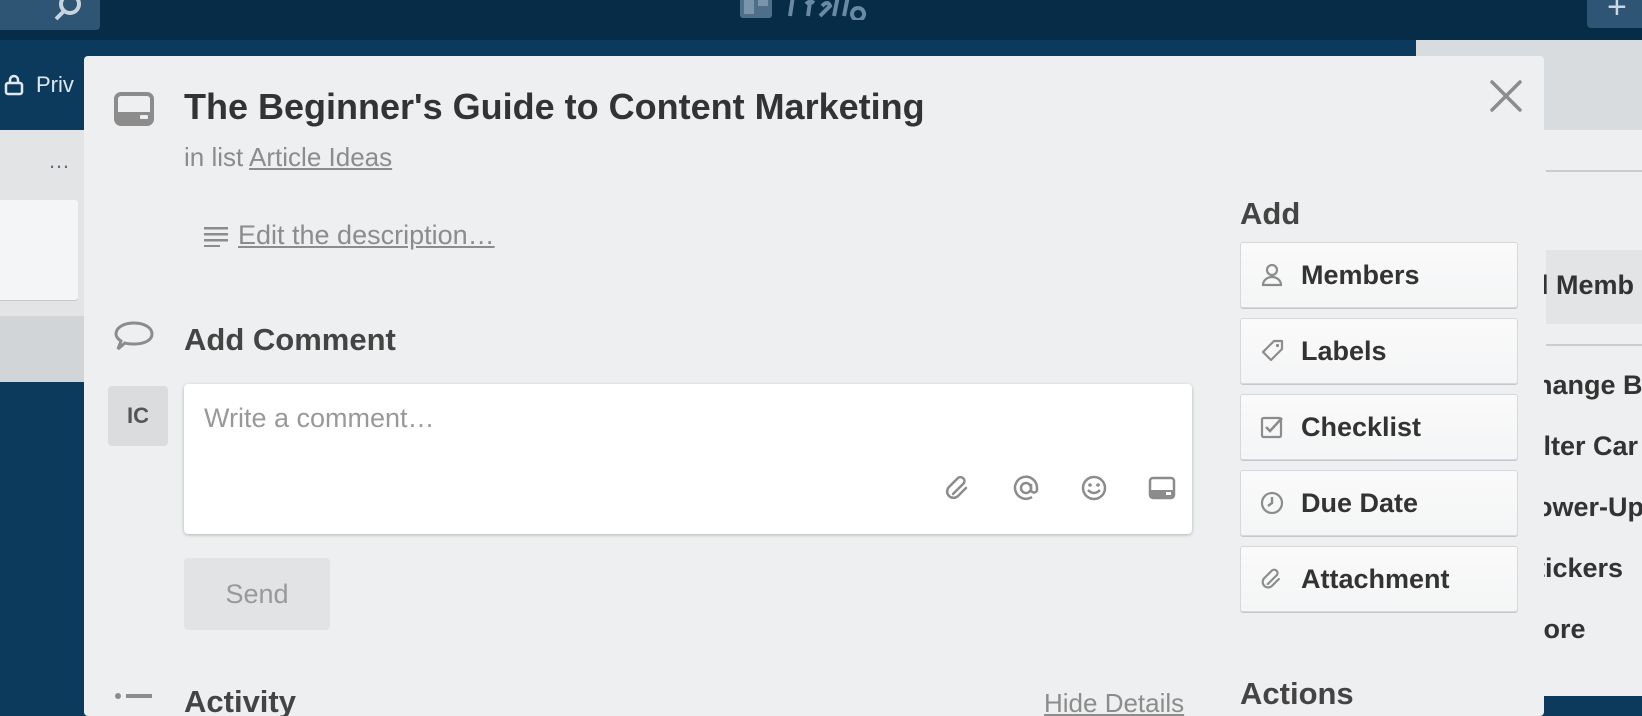 This screenshot has width=1642, height=716. What do you see at coordinates (1060, 488) in the screenshot?
I see `comment-toolbar` at bounding box center [1060, 488].